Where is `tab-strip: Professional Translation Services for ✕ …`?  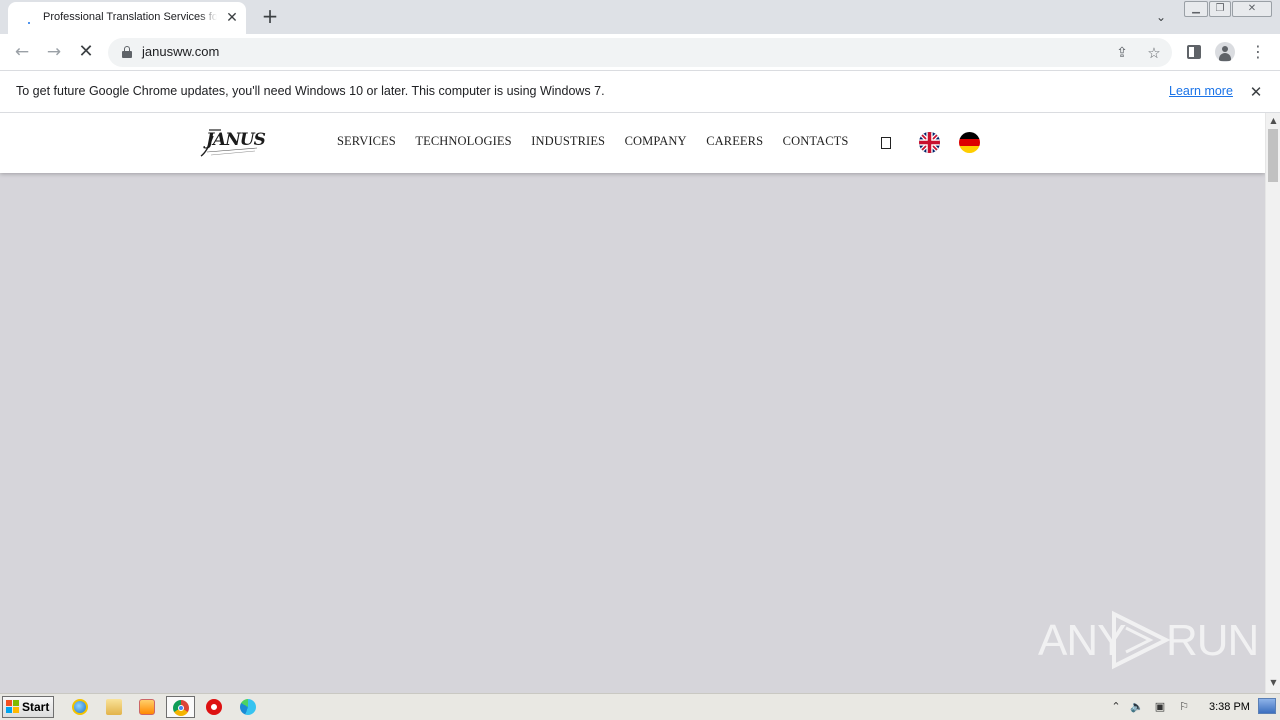 tab-strip: Professional Translation Services for ✕ … is located at coordinates (640, 17).